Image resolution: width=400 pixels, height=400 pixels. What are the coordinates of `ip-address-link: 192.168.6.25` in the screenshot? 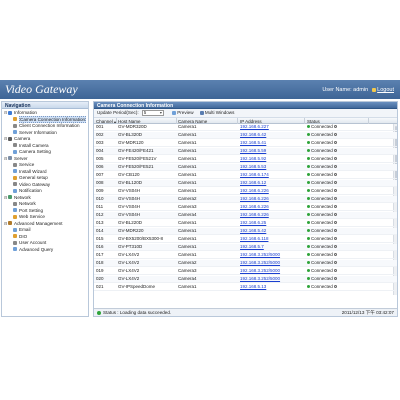 It's located at (271, 223).